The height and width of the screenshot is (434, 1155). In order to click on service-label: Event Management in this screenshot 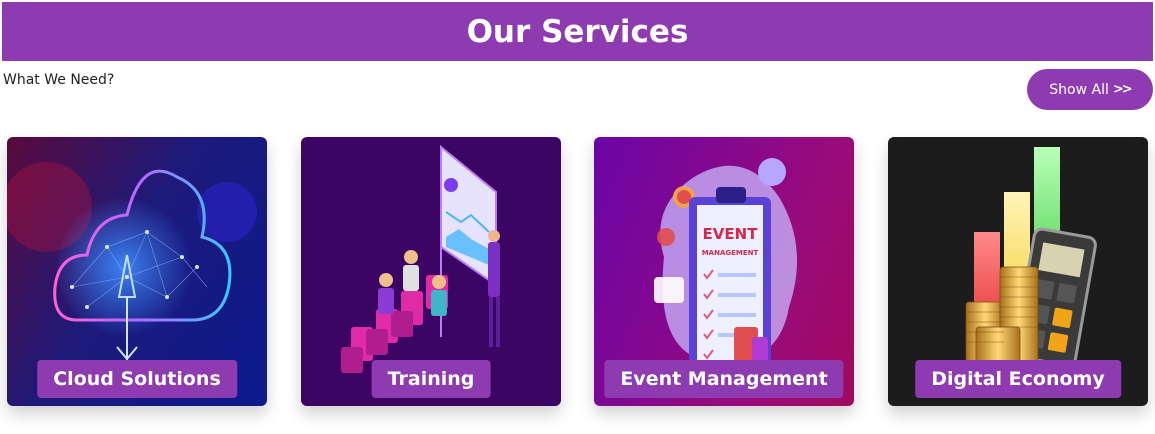, I will do `click(724, 379)`.